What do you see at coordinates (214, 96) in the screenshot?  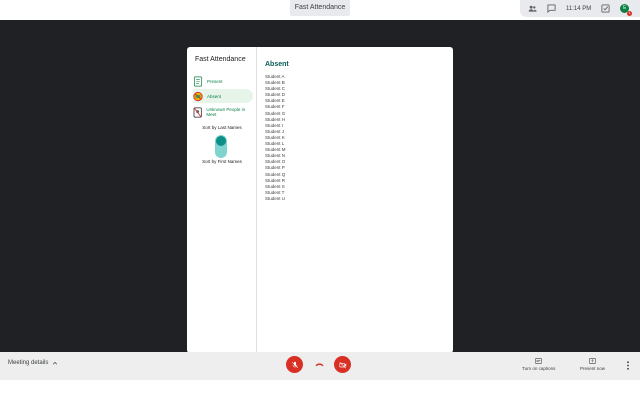 I see `nav-absent-label: Absent` at bounding box center [214, 96].